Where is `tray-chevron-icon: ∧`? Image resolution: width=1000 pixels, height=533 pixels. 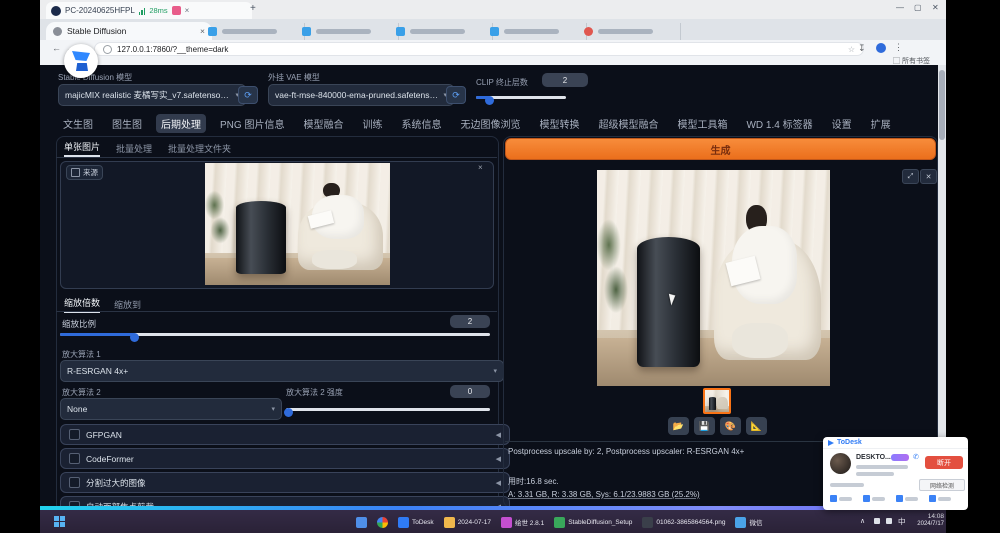
tray-chevron-icon: ∧ is located at coordinates (862, 521).